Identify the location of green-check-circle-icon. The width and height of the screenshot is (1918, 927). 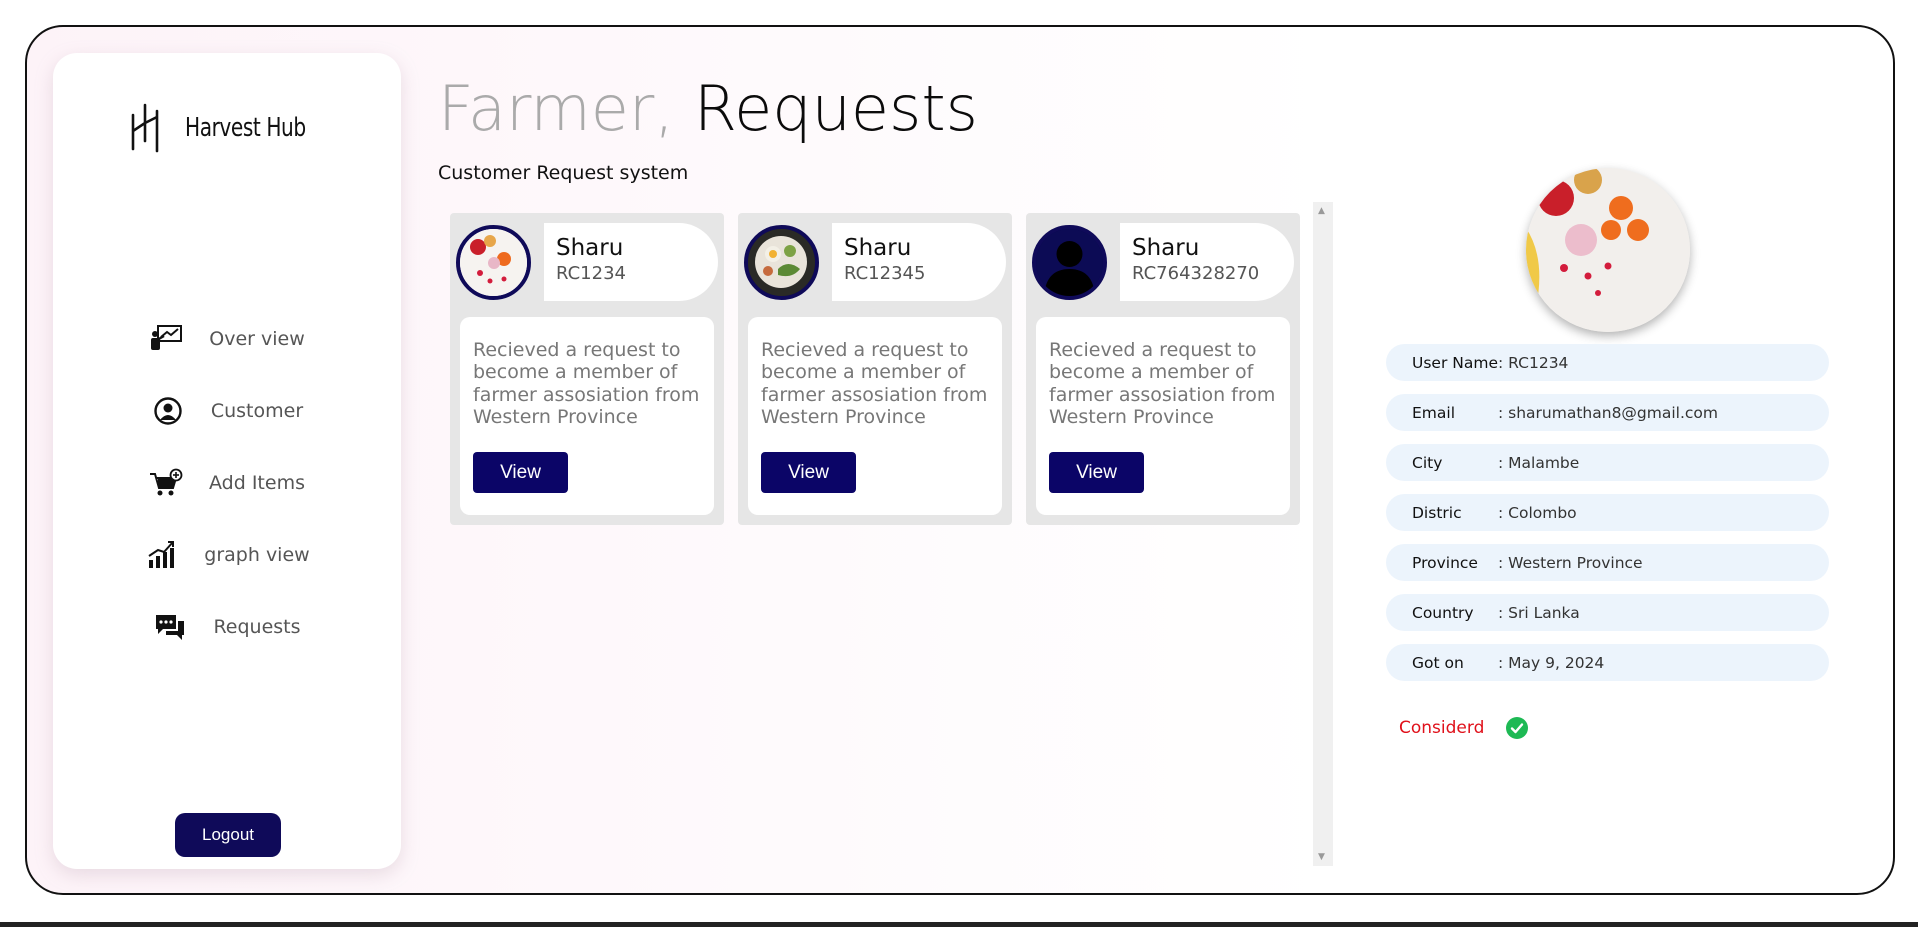
(1517, 728).